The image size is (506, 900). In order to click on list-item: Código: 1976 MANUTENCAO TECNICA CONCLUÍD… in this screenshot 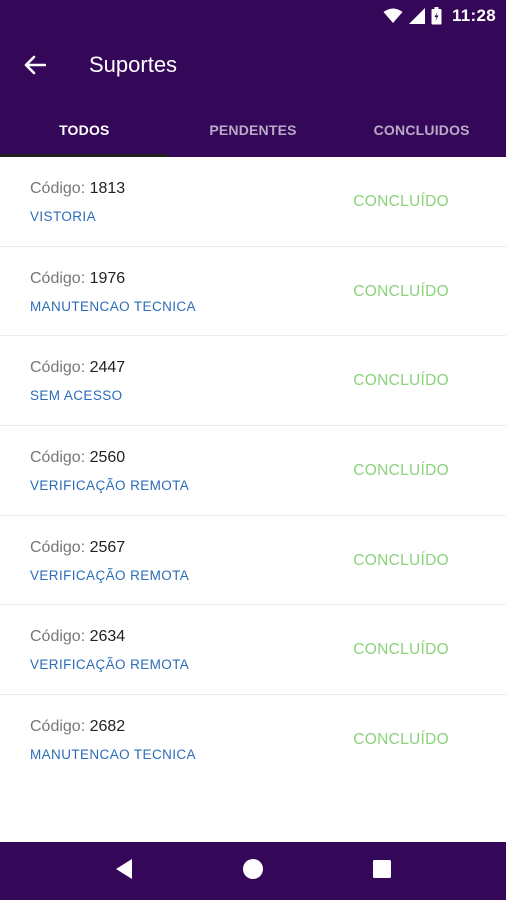, I will do `click(253, 292)`.